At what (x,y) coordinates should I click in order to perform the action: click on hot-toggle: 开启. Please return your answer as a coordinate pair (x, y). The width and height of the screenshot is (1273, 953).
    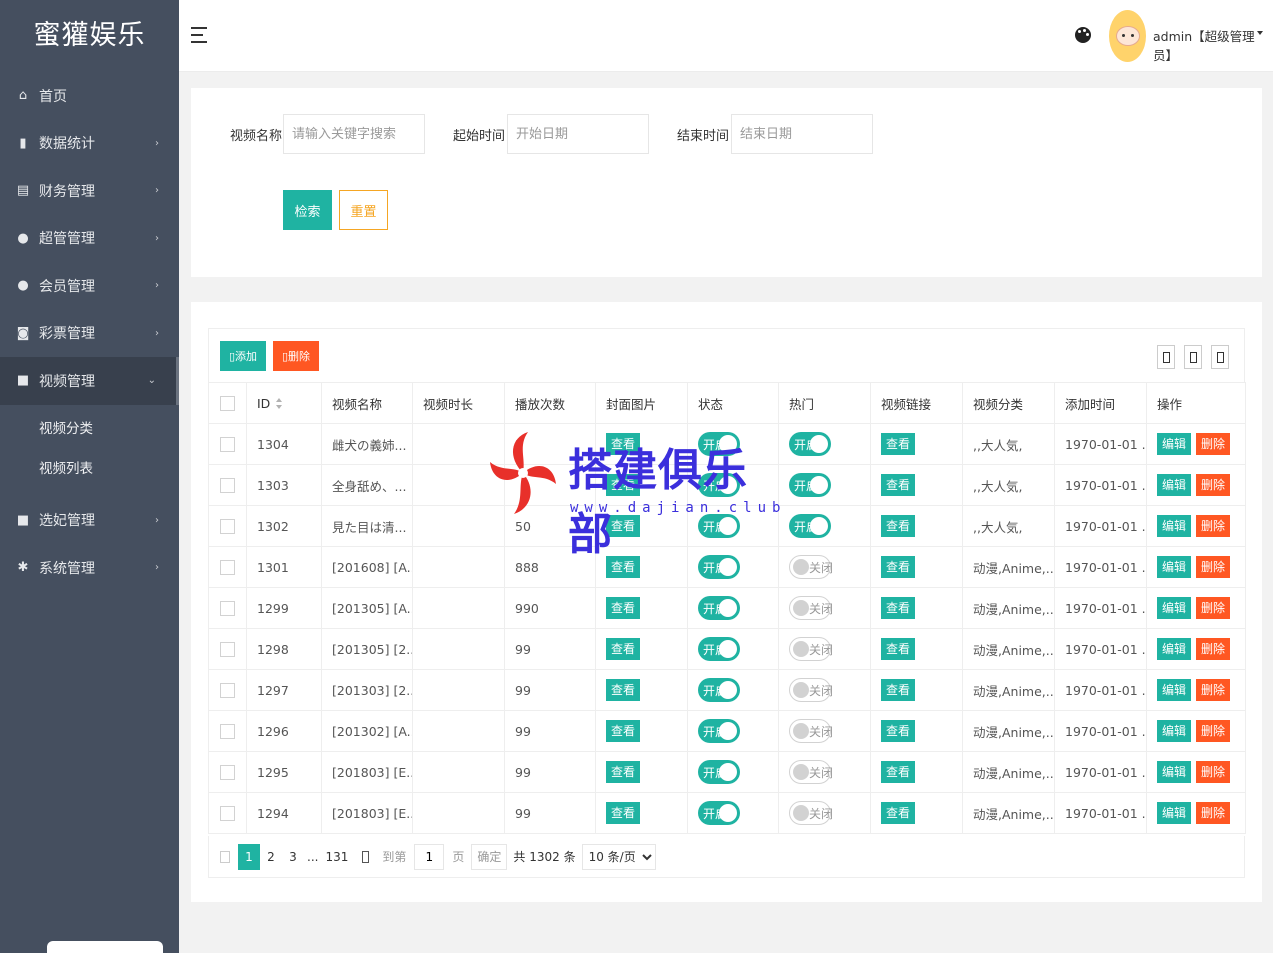
    Looking at the image, I should click on (810, 485).